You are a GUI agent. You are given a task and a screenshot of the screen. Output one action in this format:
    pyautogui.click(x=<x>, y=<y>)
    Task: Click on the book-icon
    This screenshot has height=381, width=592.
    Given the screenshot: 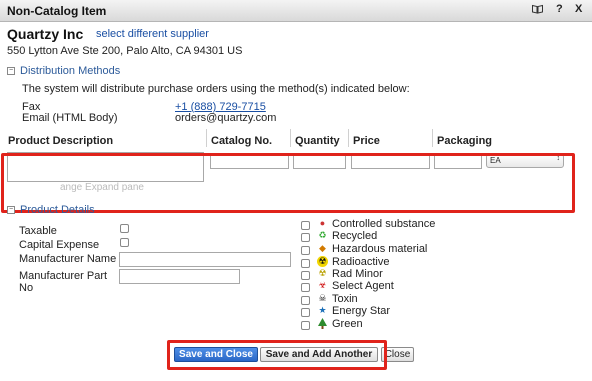 What is the action you would take?
    pyautogui.click(x=537, y=10)
    